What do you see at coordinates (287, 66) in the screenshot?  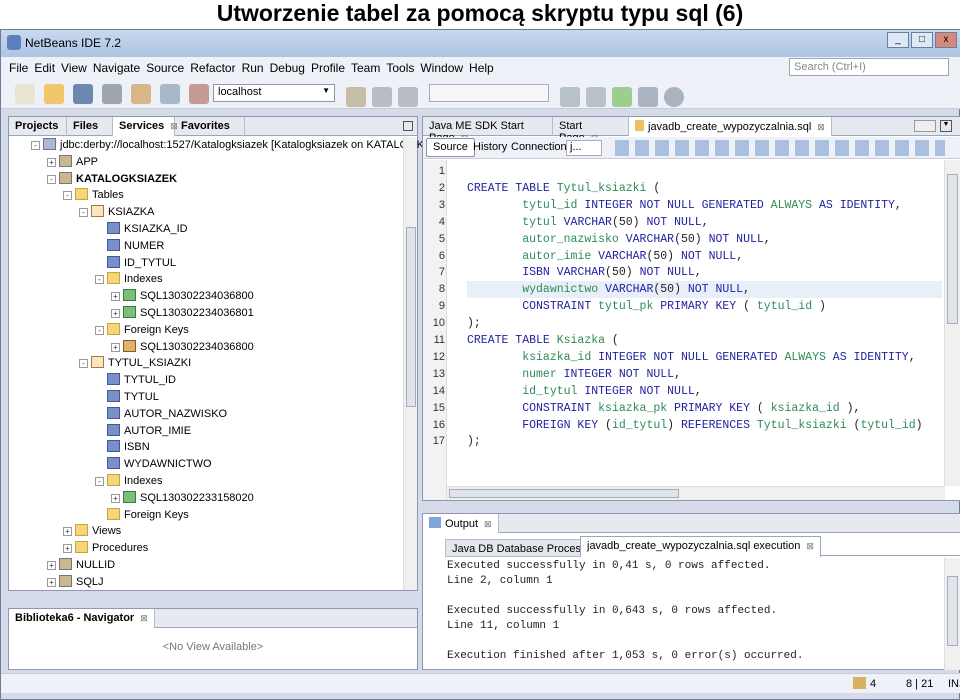 I see `menu-debug: Debug` at bounding box center [287, 66].